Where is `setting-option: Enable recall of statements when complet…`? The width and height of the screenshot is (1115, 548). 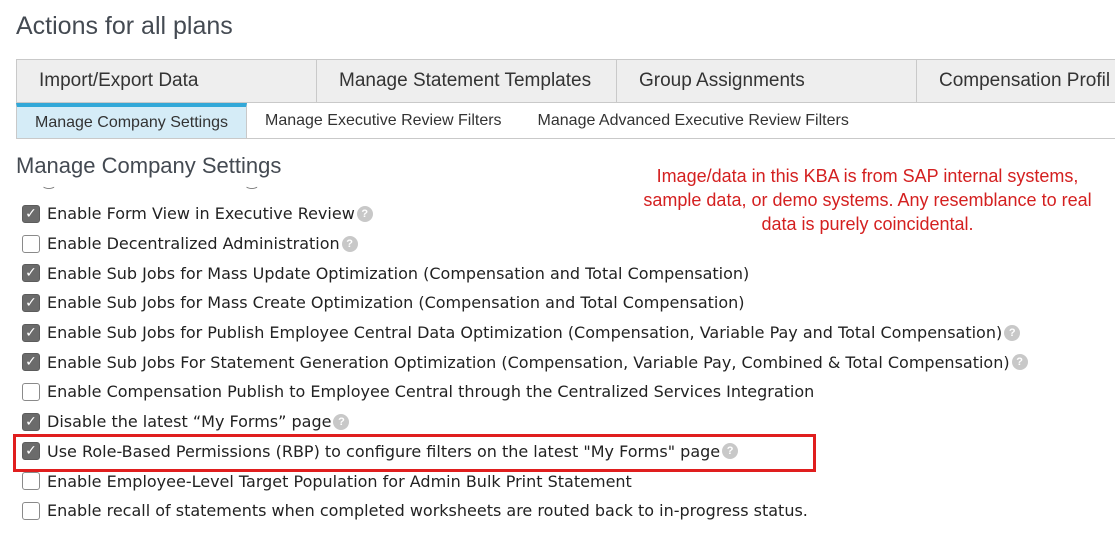
setting-option: Enable recall of statements when complet… is located at coordinates (525, 511).